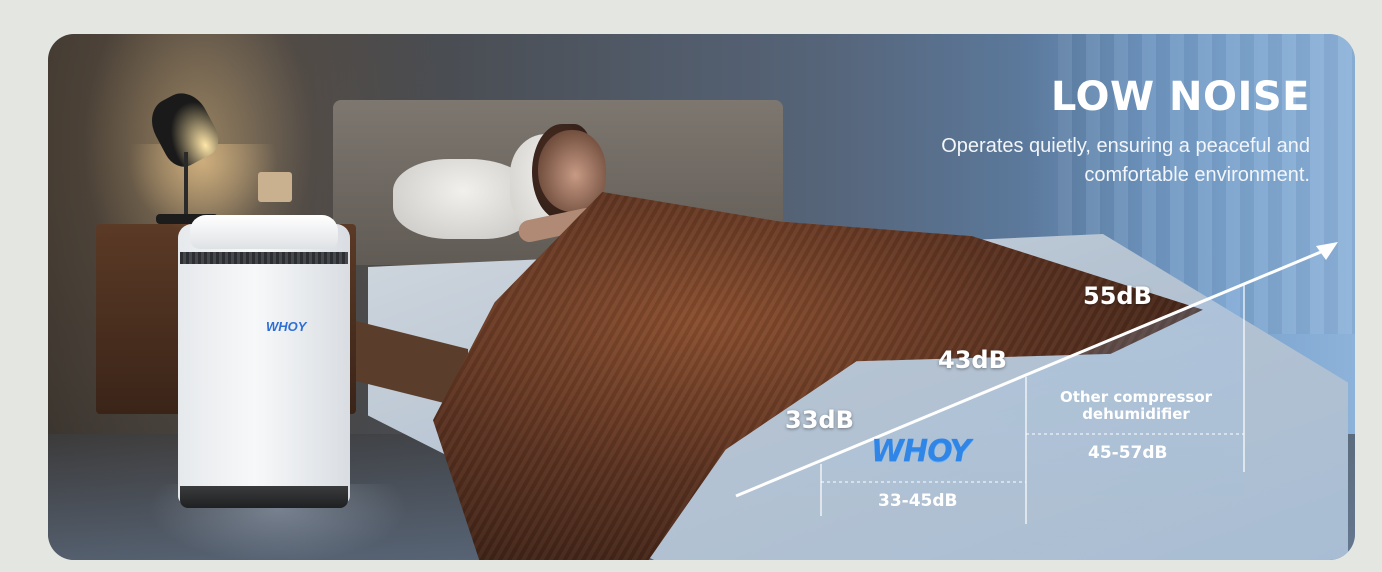  What do you see at coordinates (972, 360) in the screenshot?
I see `level-43db: 43dB` at bounding box center [972, 360].